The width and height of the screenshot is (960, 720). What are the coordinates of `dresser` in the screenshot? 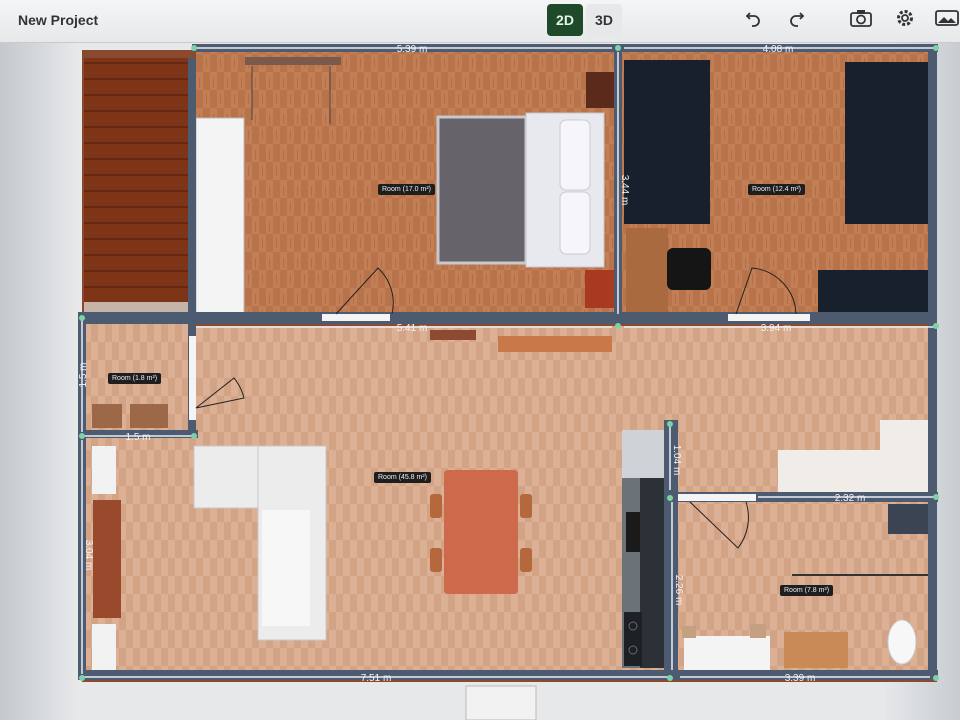 It's located at (873, 292).